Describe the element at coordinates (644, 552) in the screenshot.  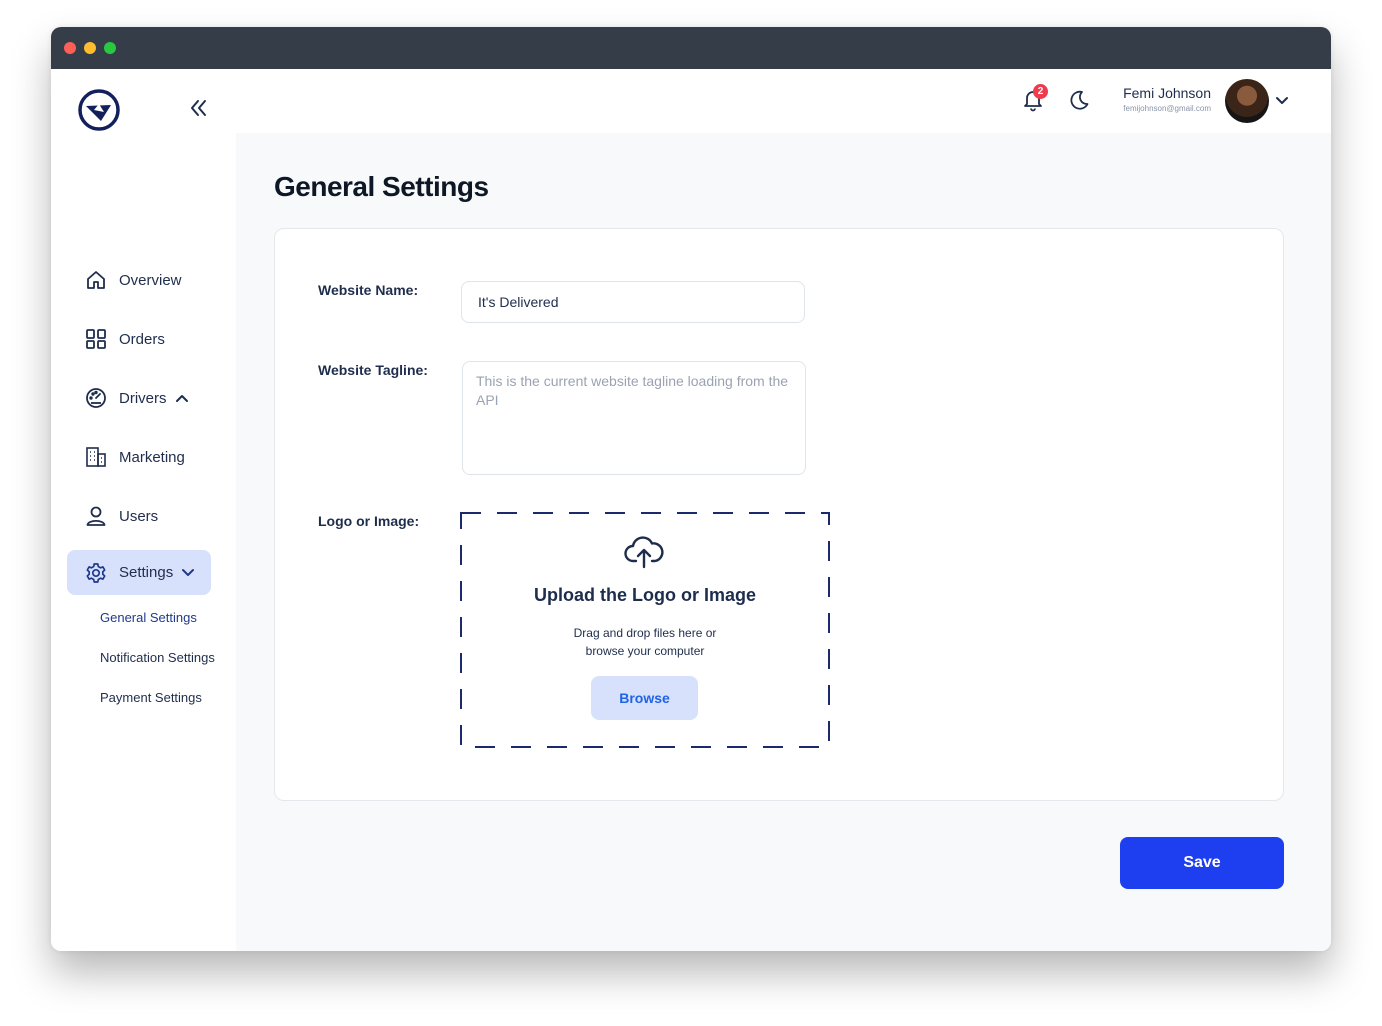
I see `cloud-upload-icon` at that location.